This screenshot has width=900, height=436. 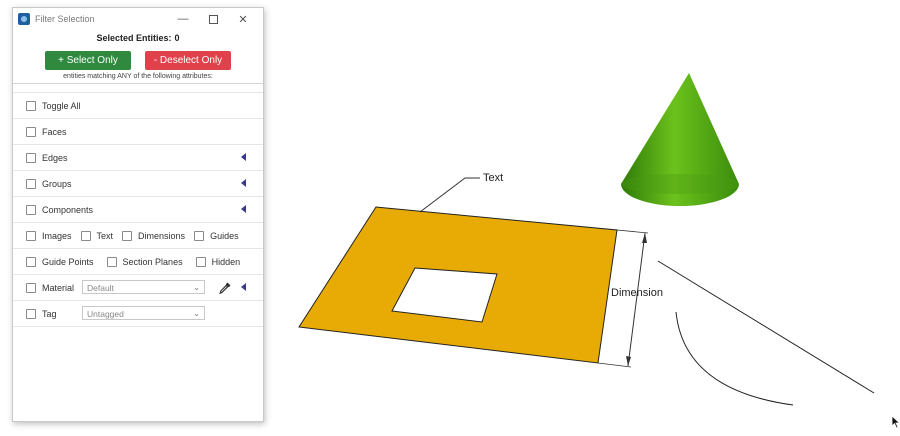 I want to click on deselect-only-button: - Deselect Only, so click(x=188, y=60).